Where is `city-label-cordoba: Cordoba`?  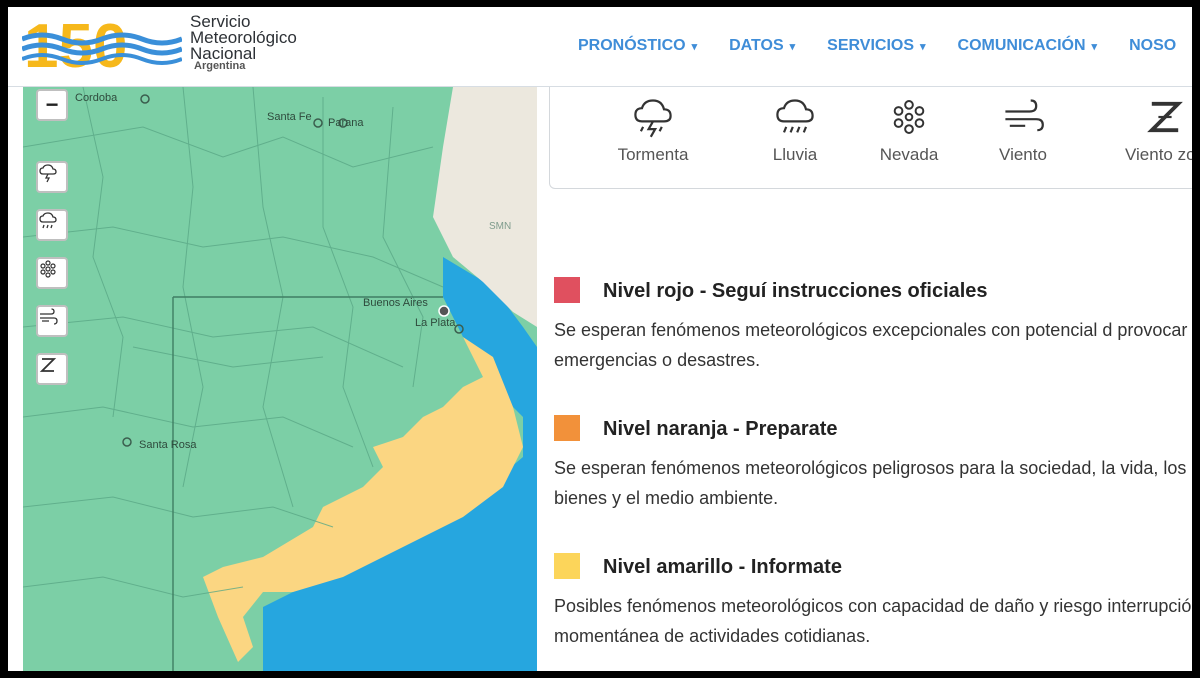 city-label-cordoba: Cordoba is located at coordinates (96, 98).